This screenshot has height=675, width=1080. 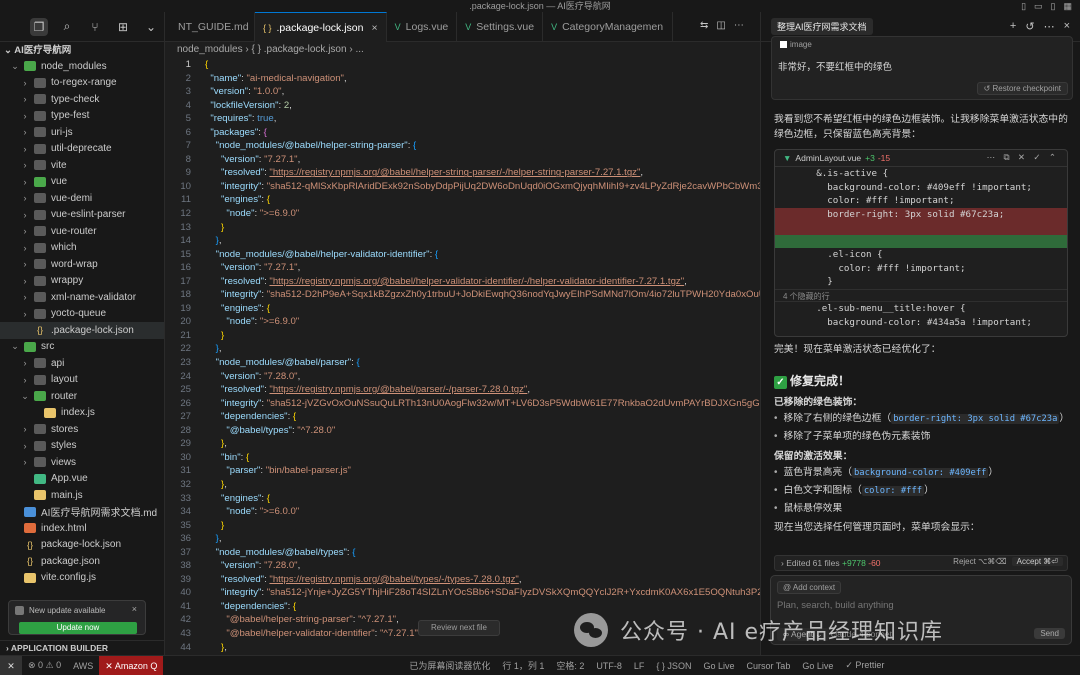 I want to click on problems-indicator: ⊗ 0 ⚠ 0, so click(x=44, y=665).